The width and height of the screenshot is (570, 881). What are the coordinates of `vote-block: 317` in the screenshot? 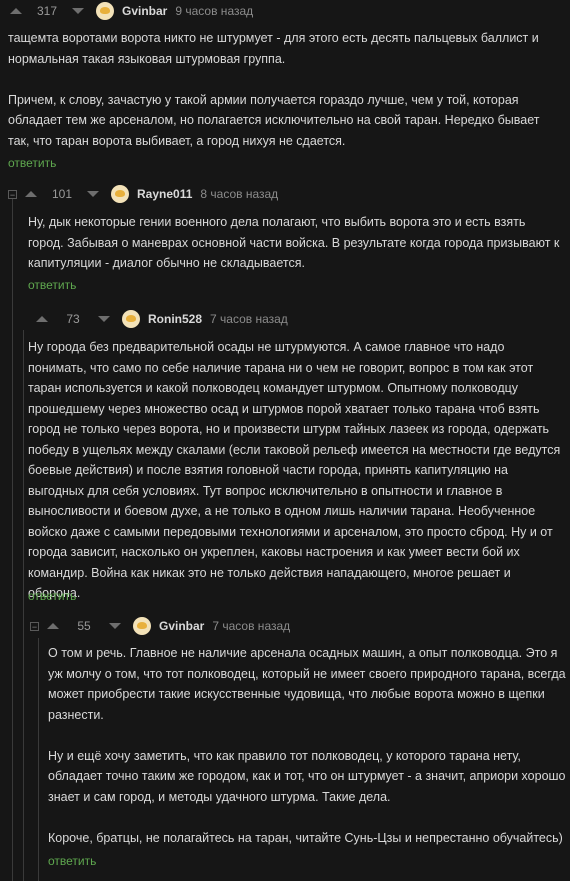 It's located at (47, 11).